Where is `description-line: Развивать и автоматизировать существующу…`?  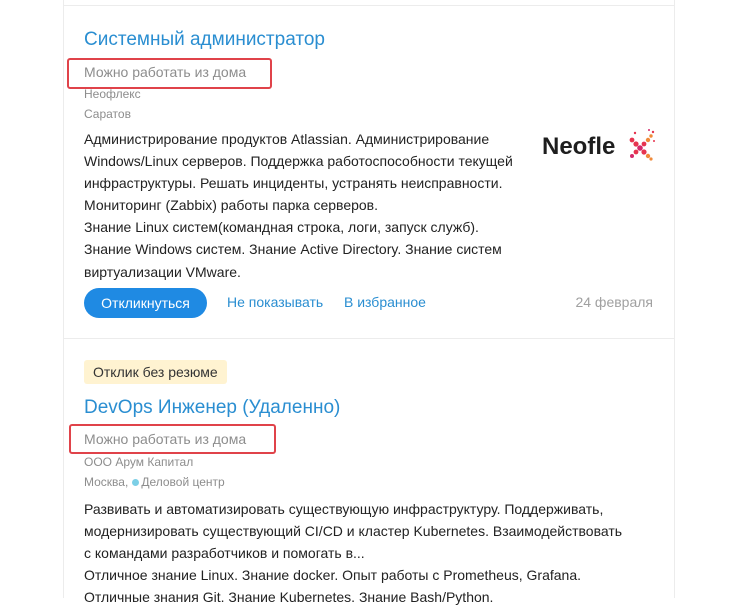
description-line: Развивать и автоматизировать существующу… is located at coordinates (344, 509).